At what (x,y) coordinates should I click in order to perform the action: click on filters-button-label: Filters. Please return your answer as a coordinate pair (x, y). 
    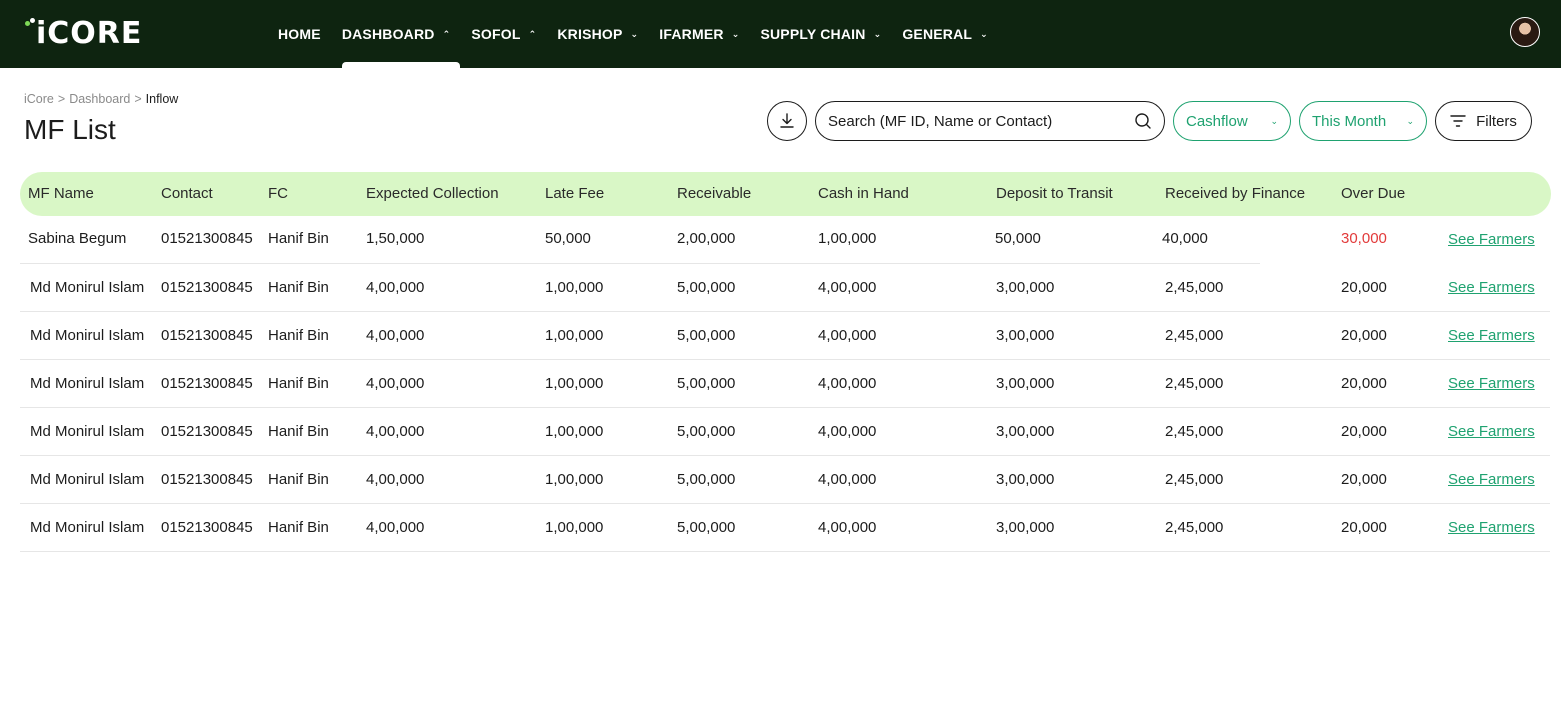
    Looking at the image, I should click on (1496, 121).